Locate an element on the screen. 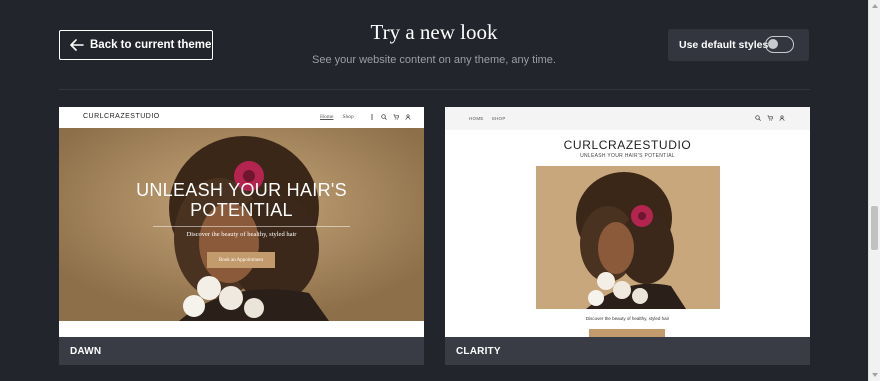 The height and width of the screenshot is (381, 880). clarity-preview-tagline: UNLEASH YOUR HAIR'S POTENTIAL is located at coordinates (627, 156).